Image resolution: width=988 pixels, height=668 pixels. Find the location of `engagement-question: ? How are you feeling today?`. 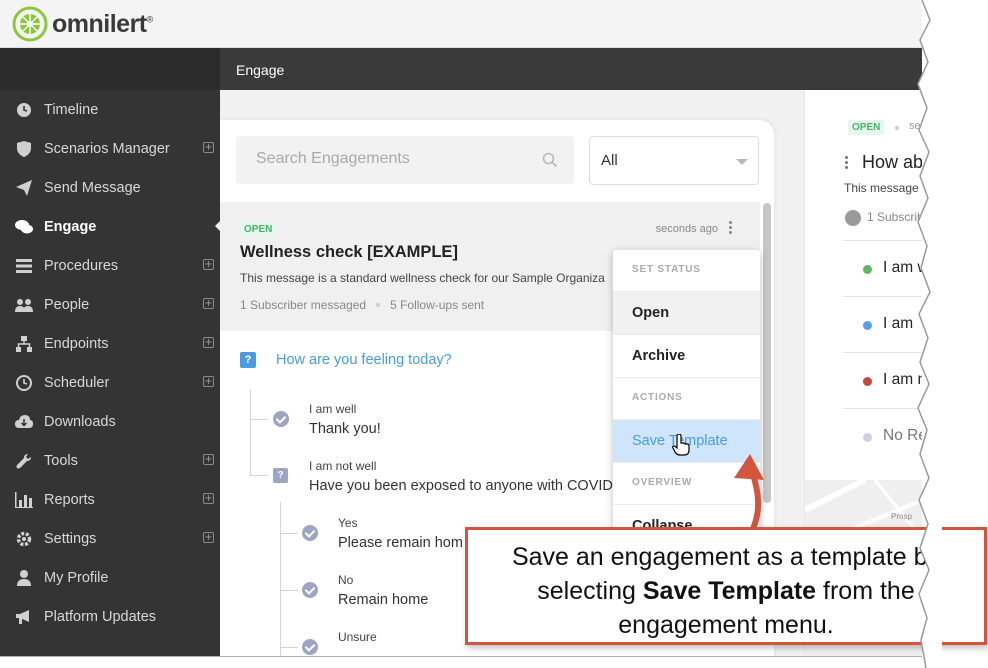

engagement-question: ? How are you feeling today? is located at coordinates (346, 360).